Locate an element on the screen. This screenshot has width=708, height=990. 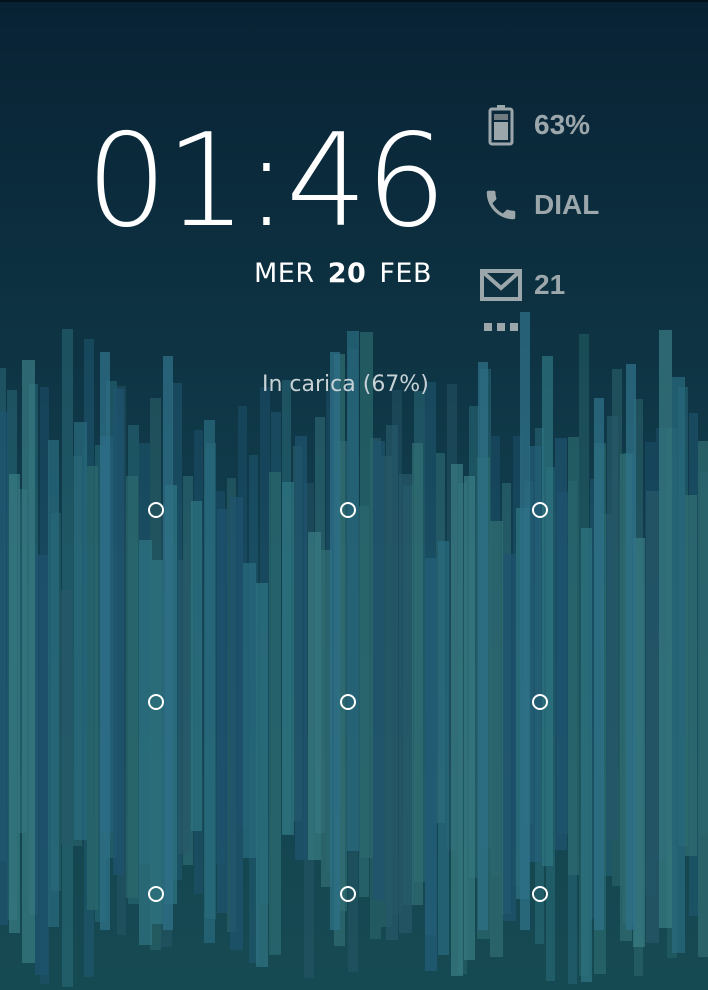
more-dots-icon is located at coordinates (501, 327).